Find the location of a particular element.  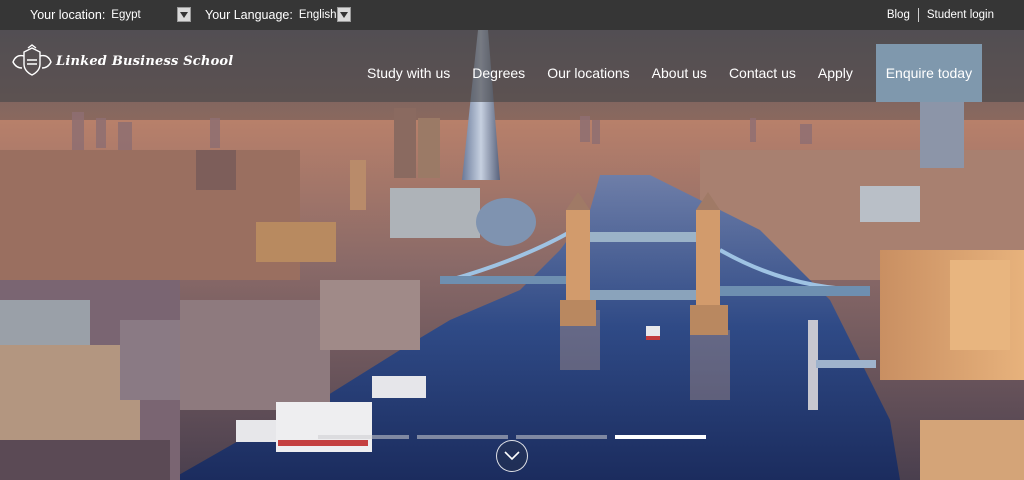

location-selector: Your location: Egypt is located at coordinates (85, 15).